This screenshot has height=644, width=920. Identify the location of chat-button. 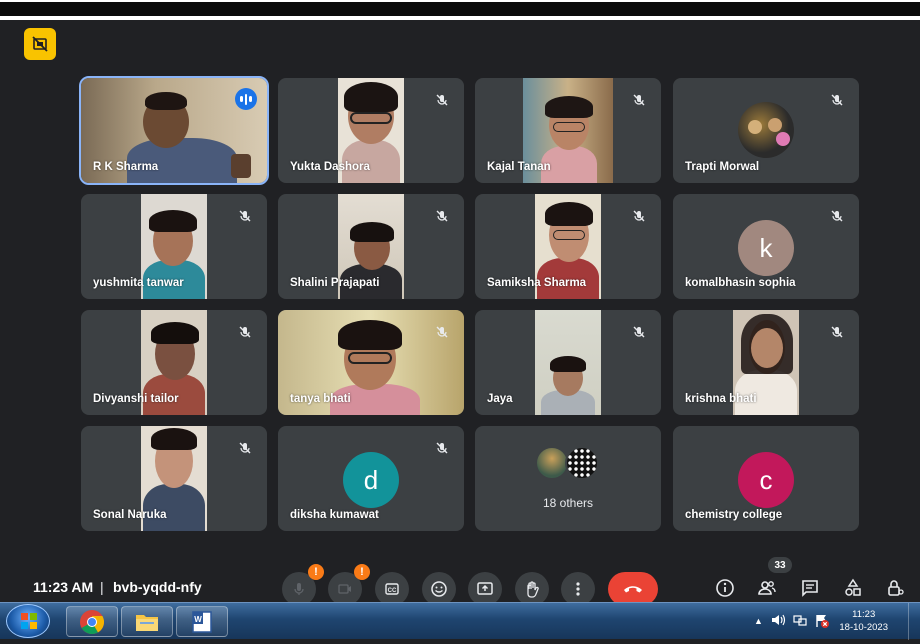
(810, 588).